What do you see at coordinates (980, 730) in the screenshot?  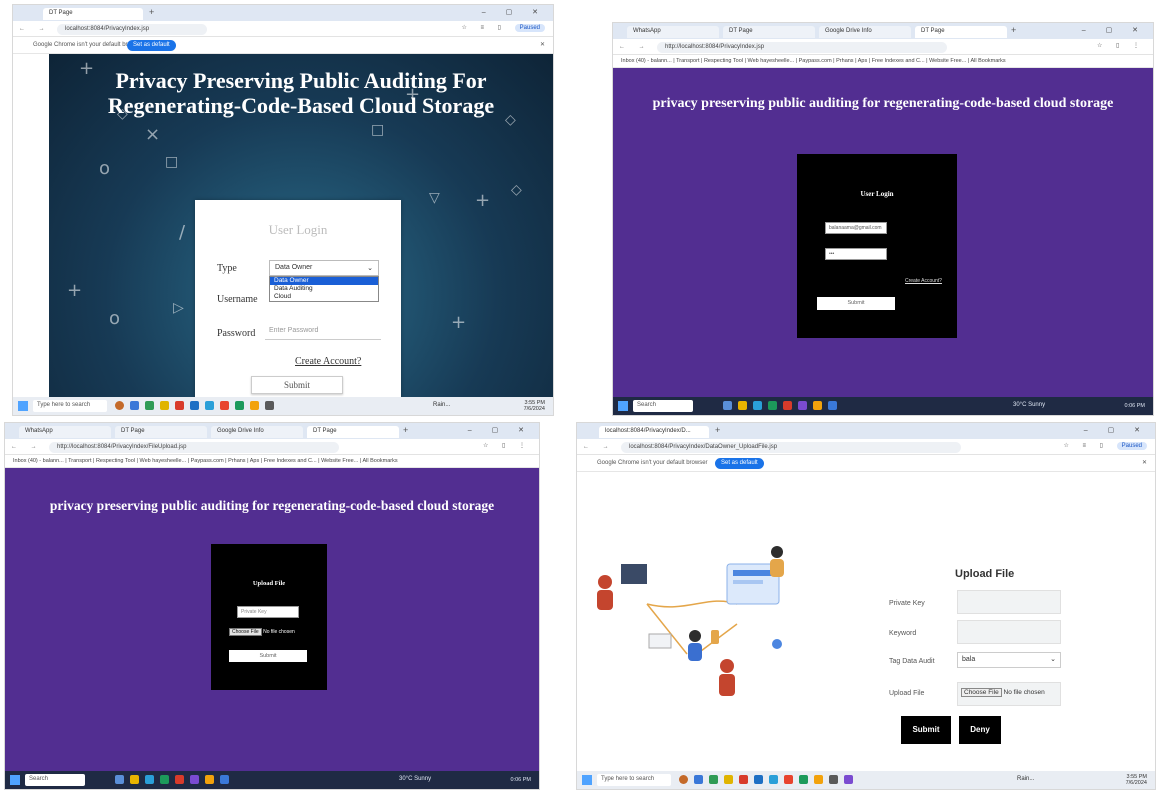 I see `deny-button: Deny` at bounding box center [980, 730].